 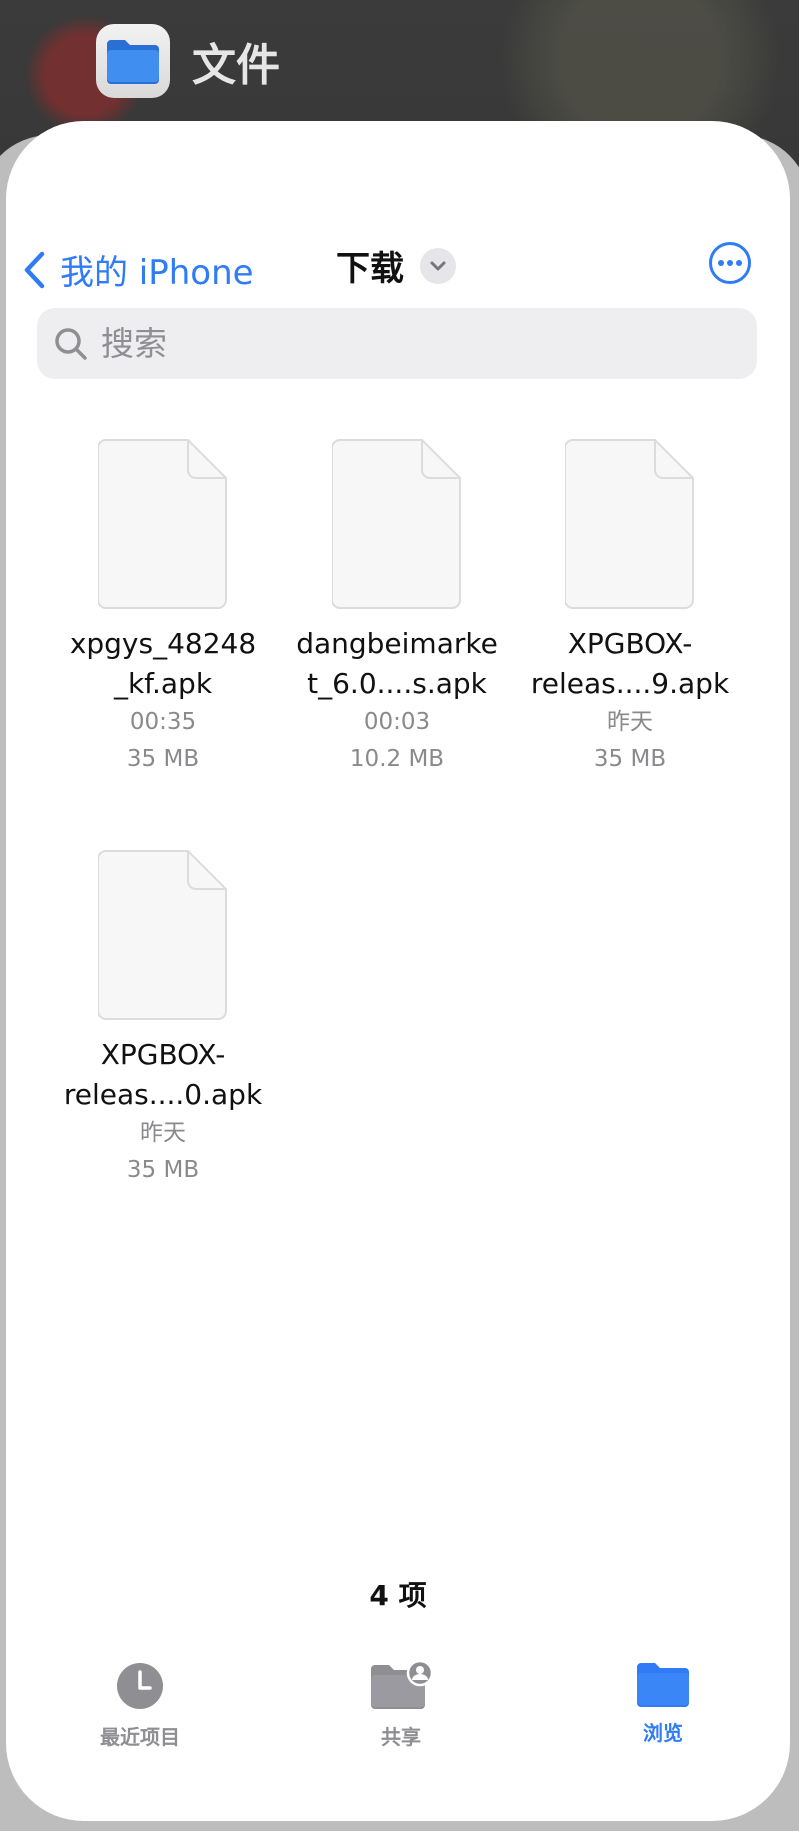 I want to click on page-title: 下载, so click(x=370, y=269).